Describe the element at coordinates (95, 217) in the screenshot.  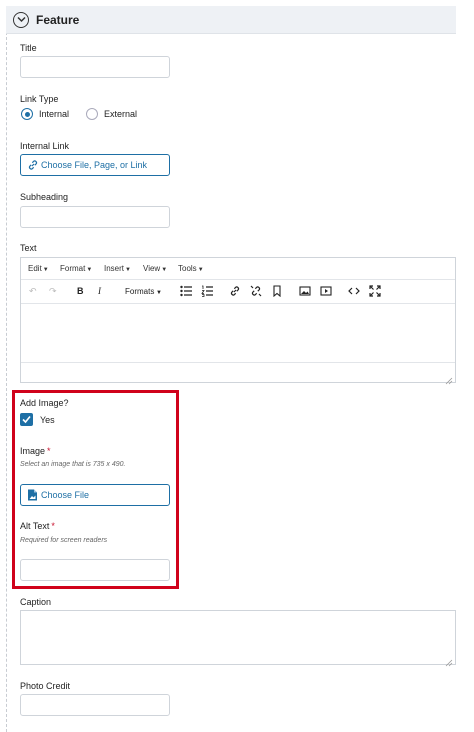
I see `subheading-input` at that location.